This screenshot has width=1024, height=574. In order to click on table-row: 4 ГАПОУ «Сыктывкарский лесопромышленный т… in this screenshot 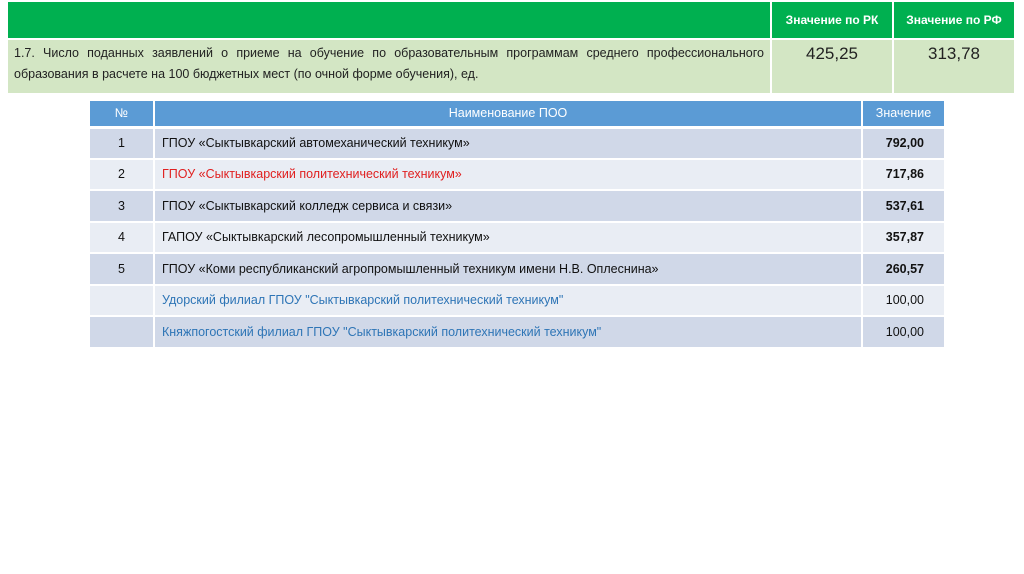, I will do `click(517, 237)`.